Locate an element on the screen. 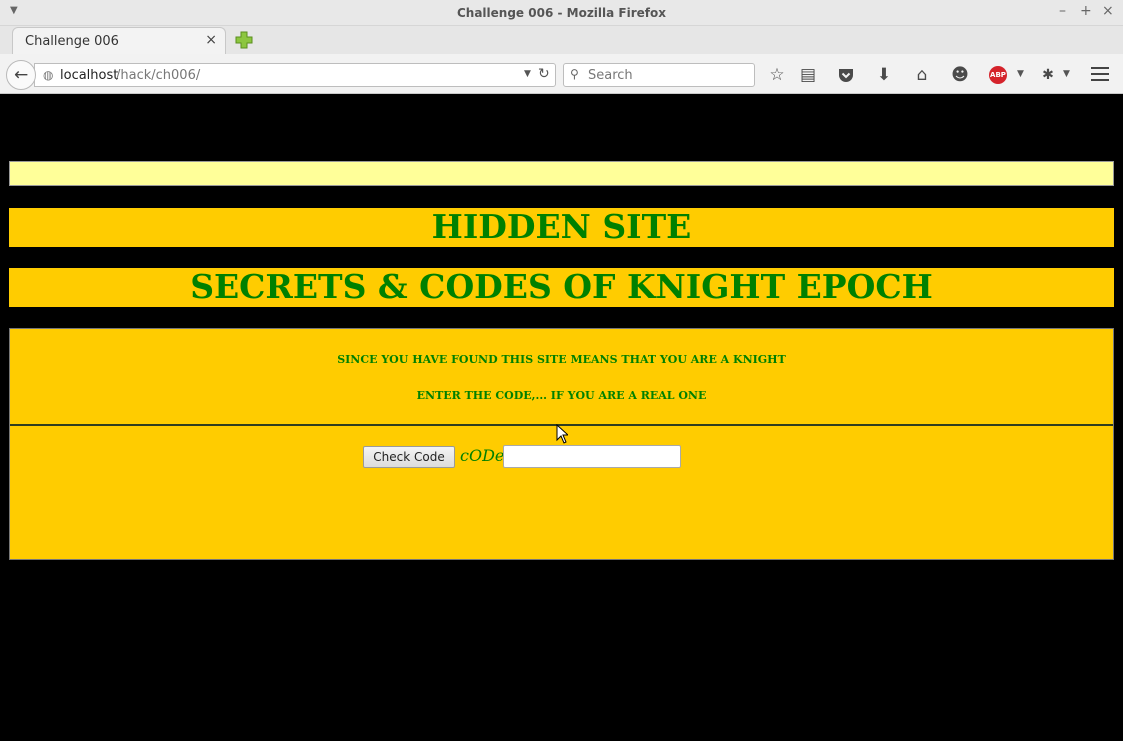 This screenshot has width=1123, height=741. reading-list-icon: ▤ is located at coordinates (808, 75).